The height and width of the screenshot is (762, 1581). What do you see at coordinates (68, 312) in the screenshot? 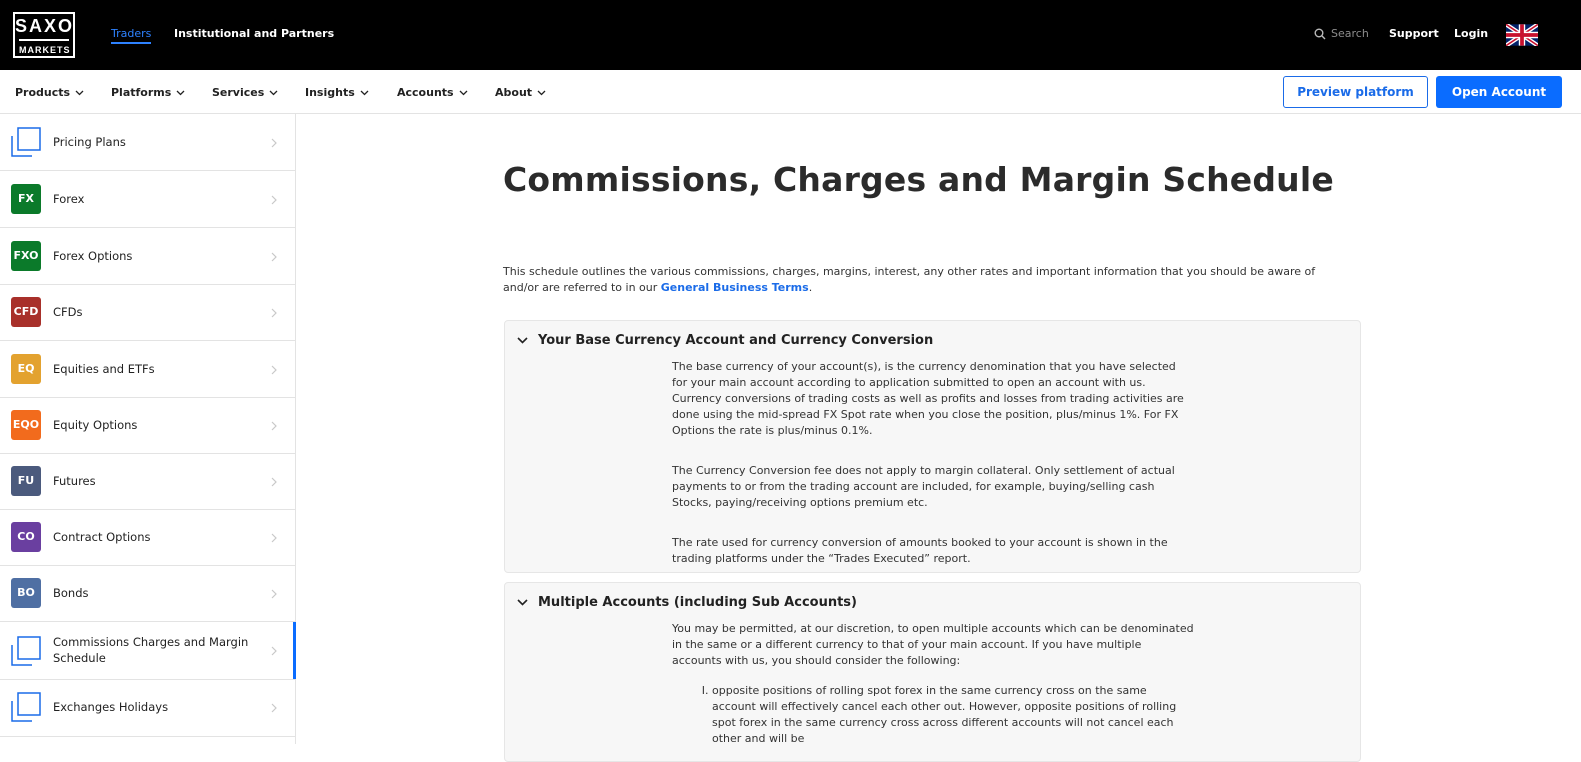
I see `sidebar-item-label: CFDs` at bounding box center [68, 312].